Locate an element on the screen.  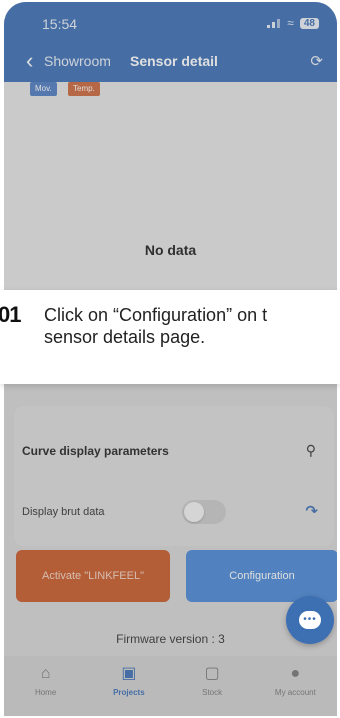
tab-label-account: My account is located at coordinates (295, 692).